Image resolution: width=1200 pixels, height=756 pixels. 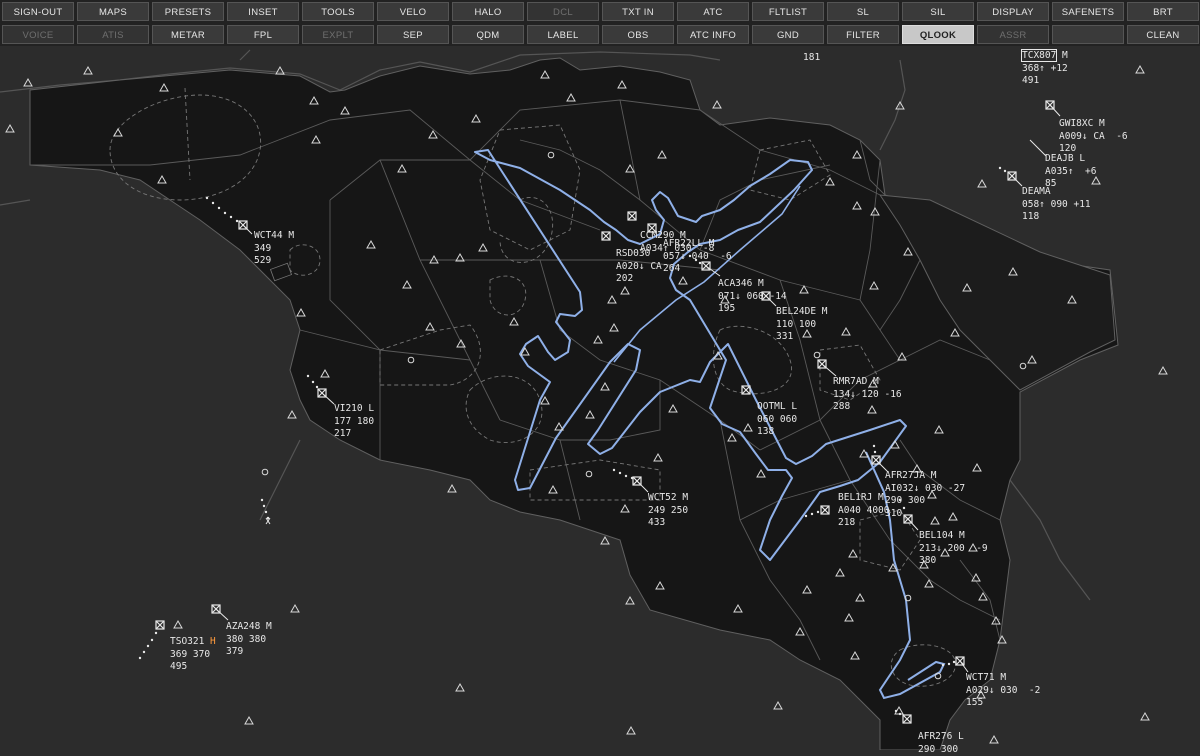 I want to click on track-data-line: 110 100, so click(x=801, y=325).